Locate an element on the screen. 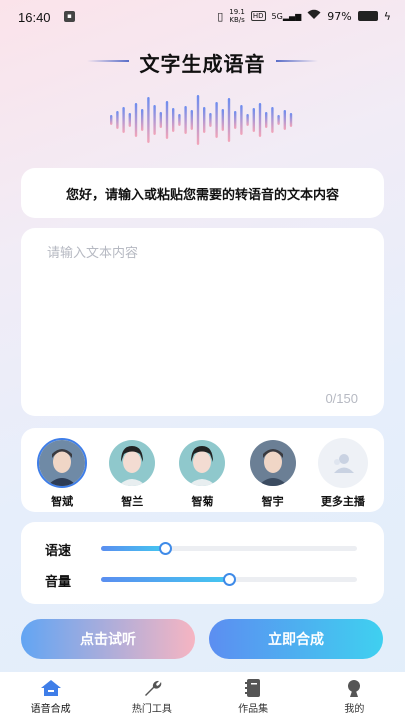 The width and height of the screenshot is (405, 720). more-voices-icon is located at coordinates (342, 463).